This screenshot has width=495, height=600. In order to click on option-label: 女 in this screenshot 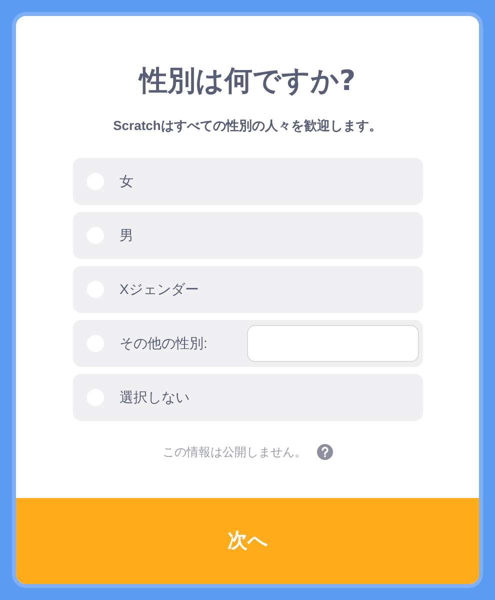, I will do `click(127, 181)`.